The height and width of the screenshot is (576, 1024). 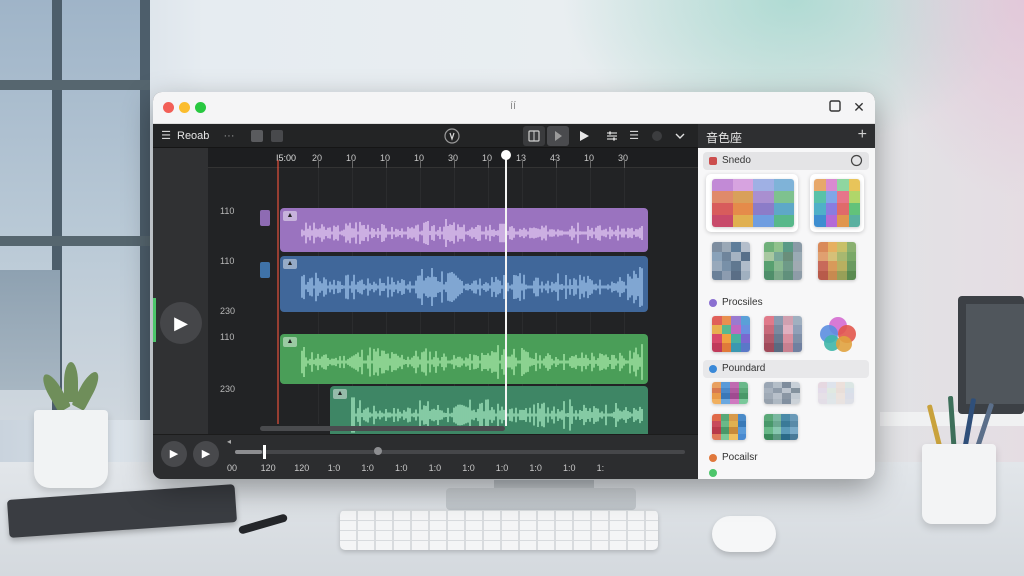 I want to click on maximize-icon, so click(x=835, y=107).